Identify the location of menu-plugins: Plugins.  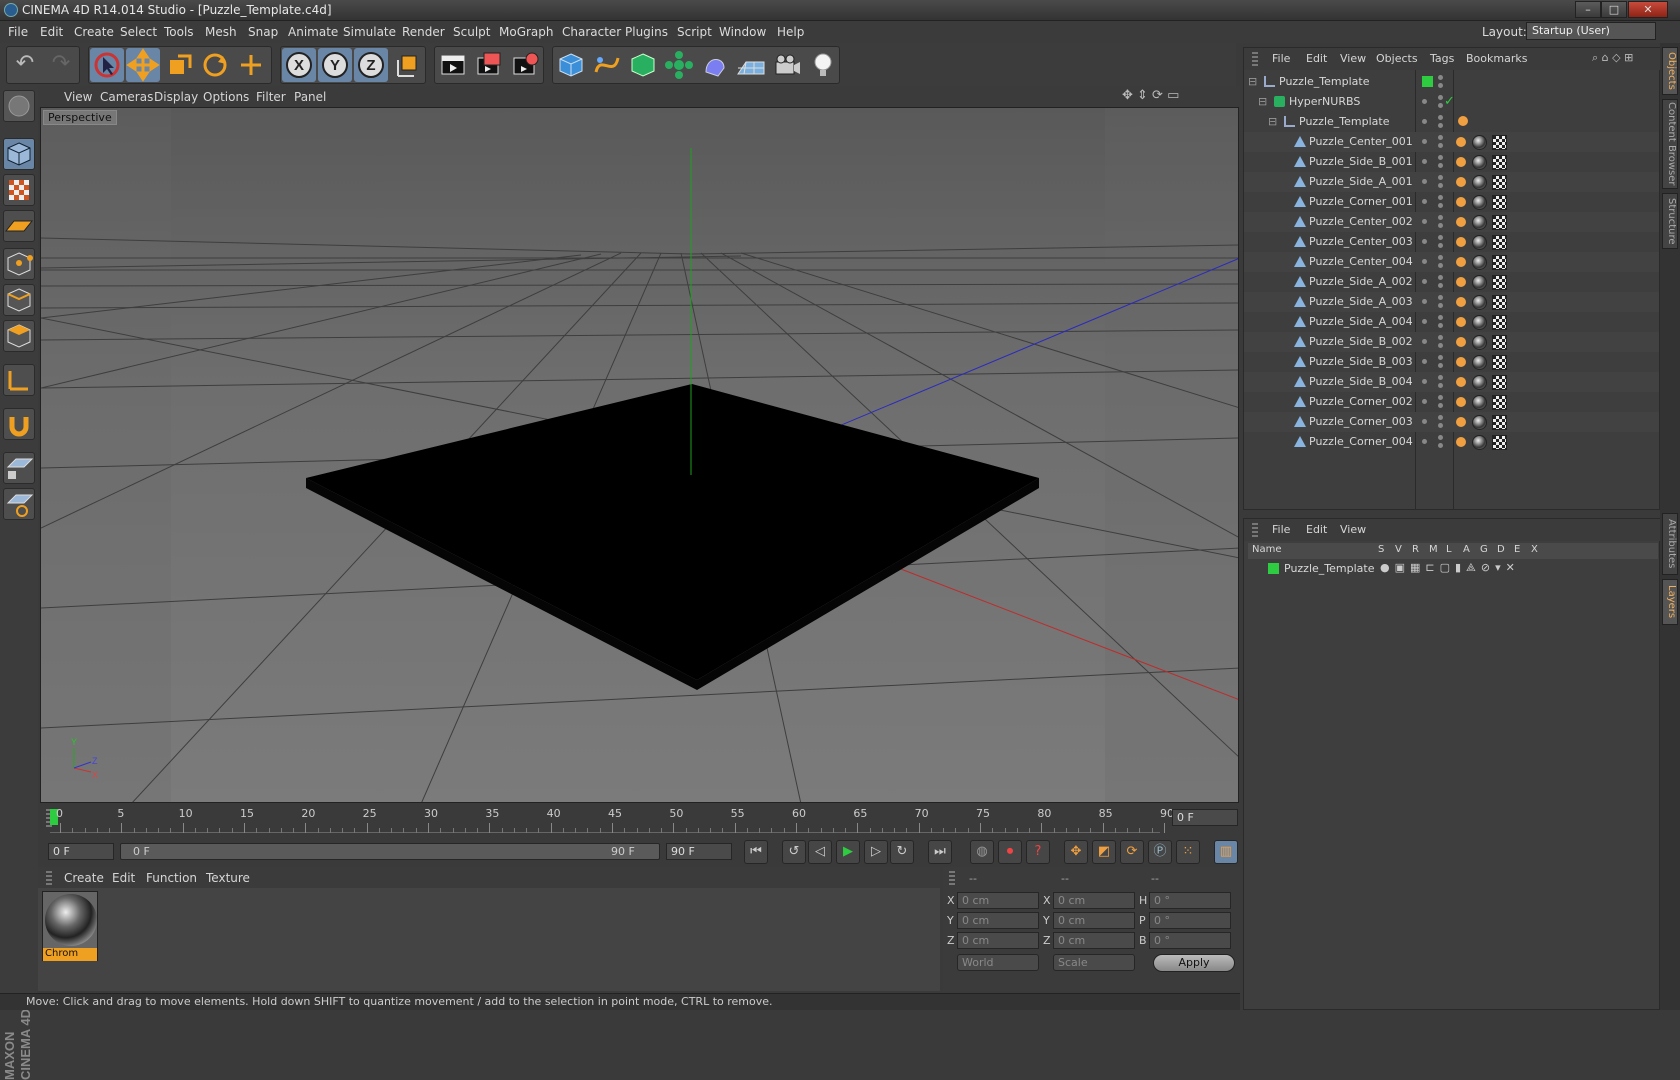
(646, 32).